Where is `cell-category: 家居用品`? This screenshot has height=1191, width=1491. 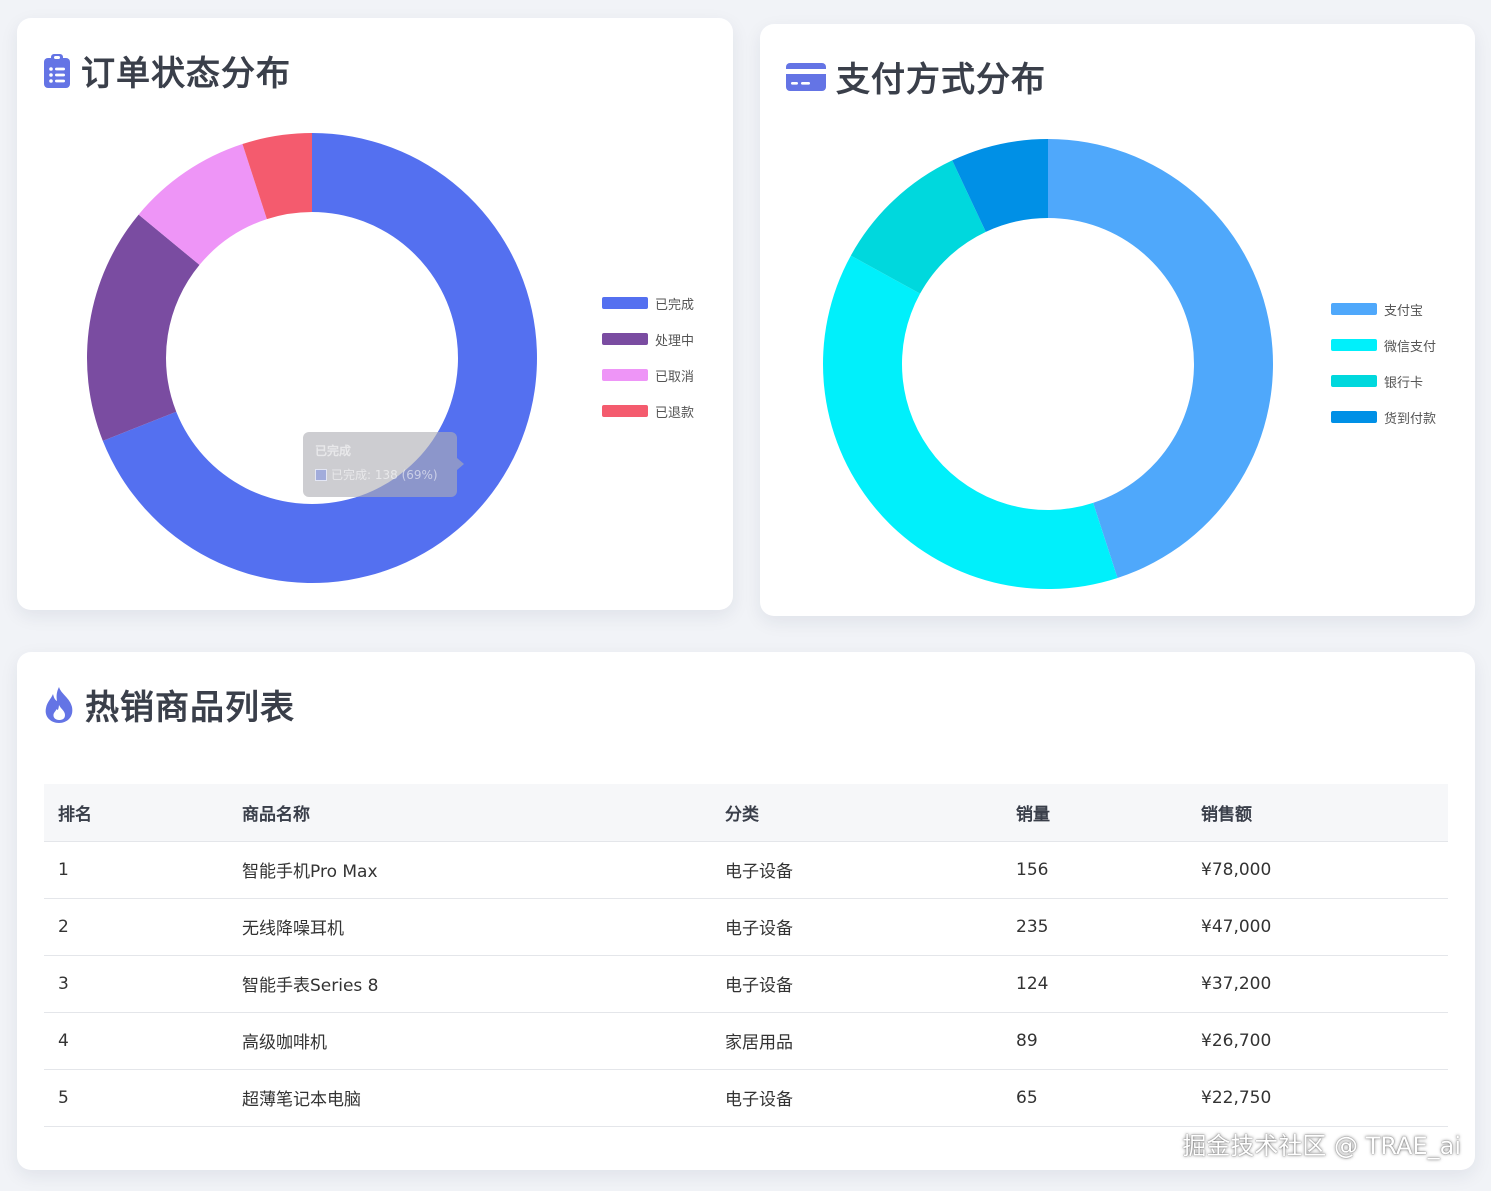
cell-category: 家居用品 is located at coordinates (856, 1041).